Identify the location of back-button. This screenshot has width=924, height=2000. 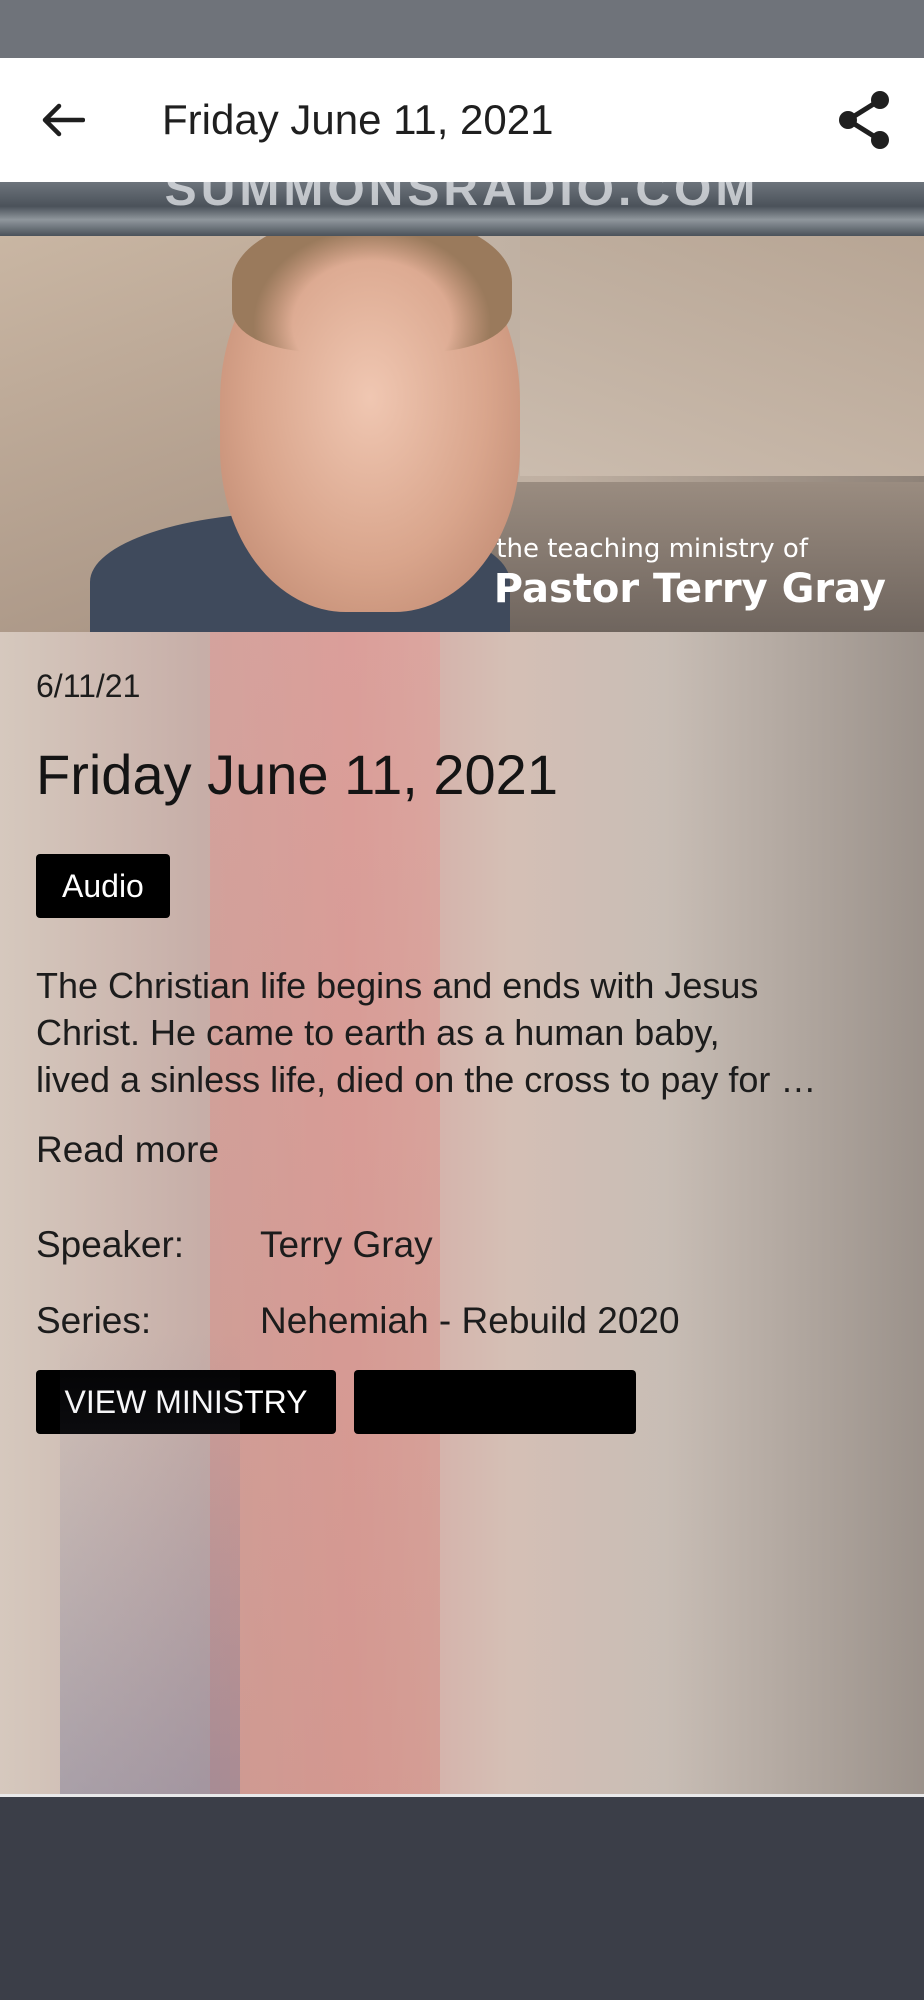
(63, 120).